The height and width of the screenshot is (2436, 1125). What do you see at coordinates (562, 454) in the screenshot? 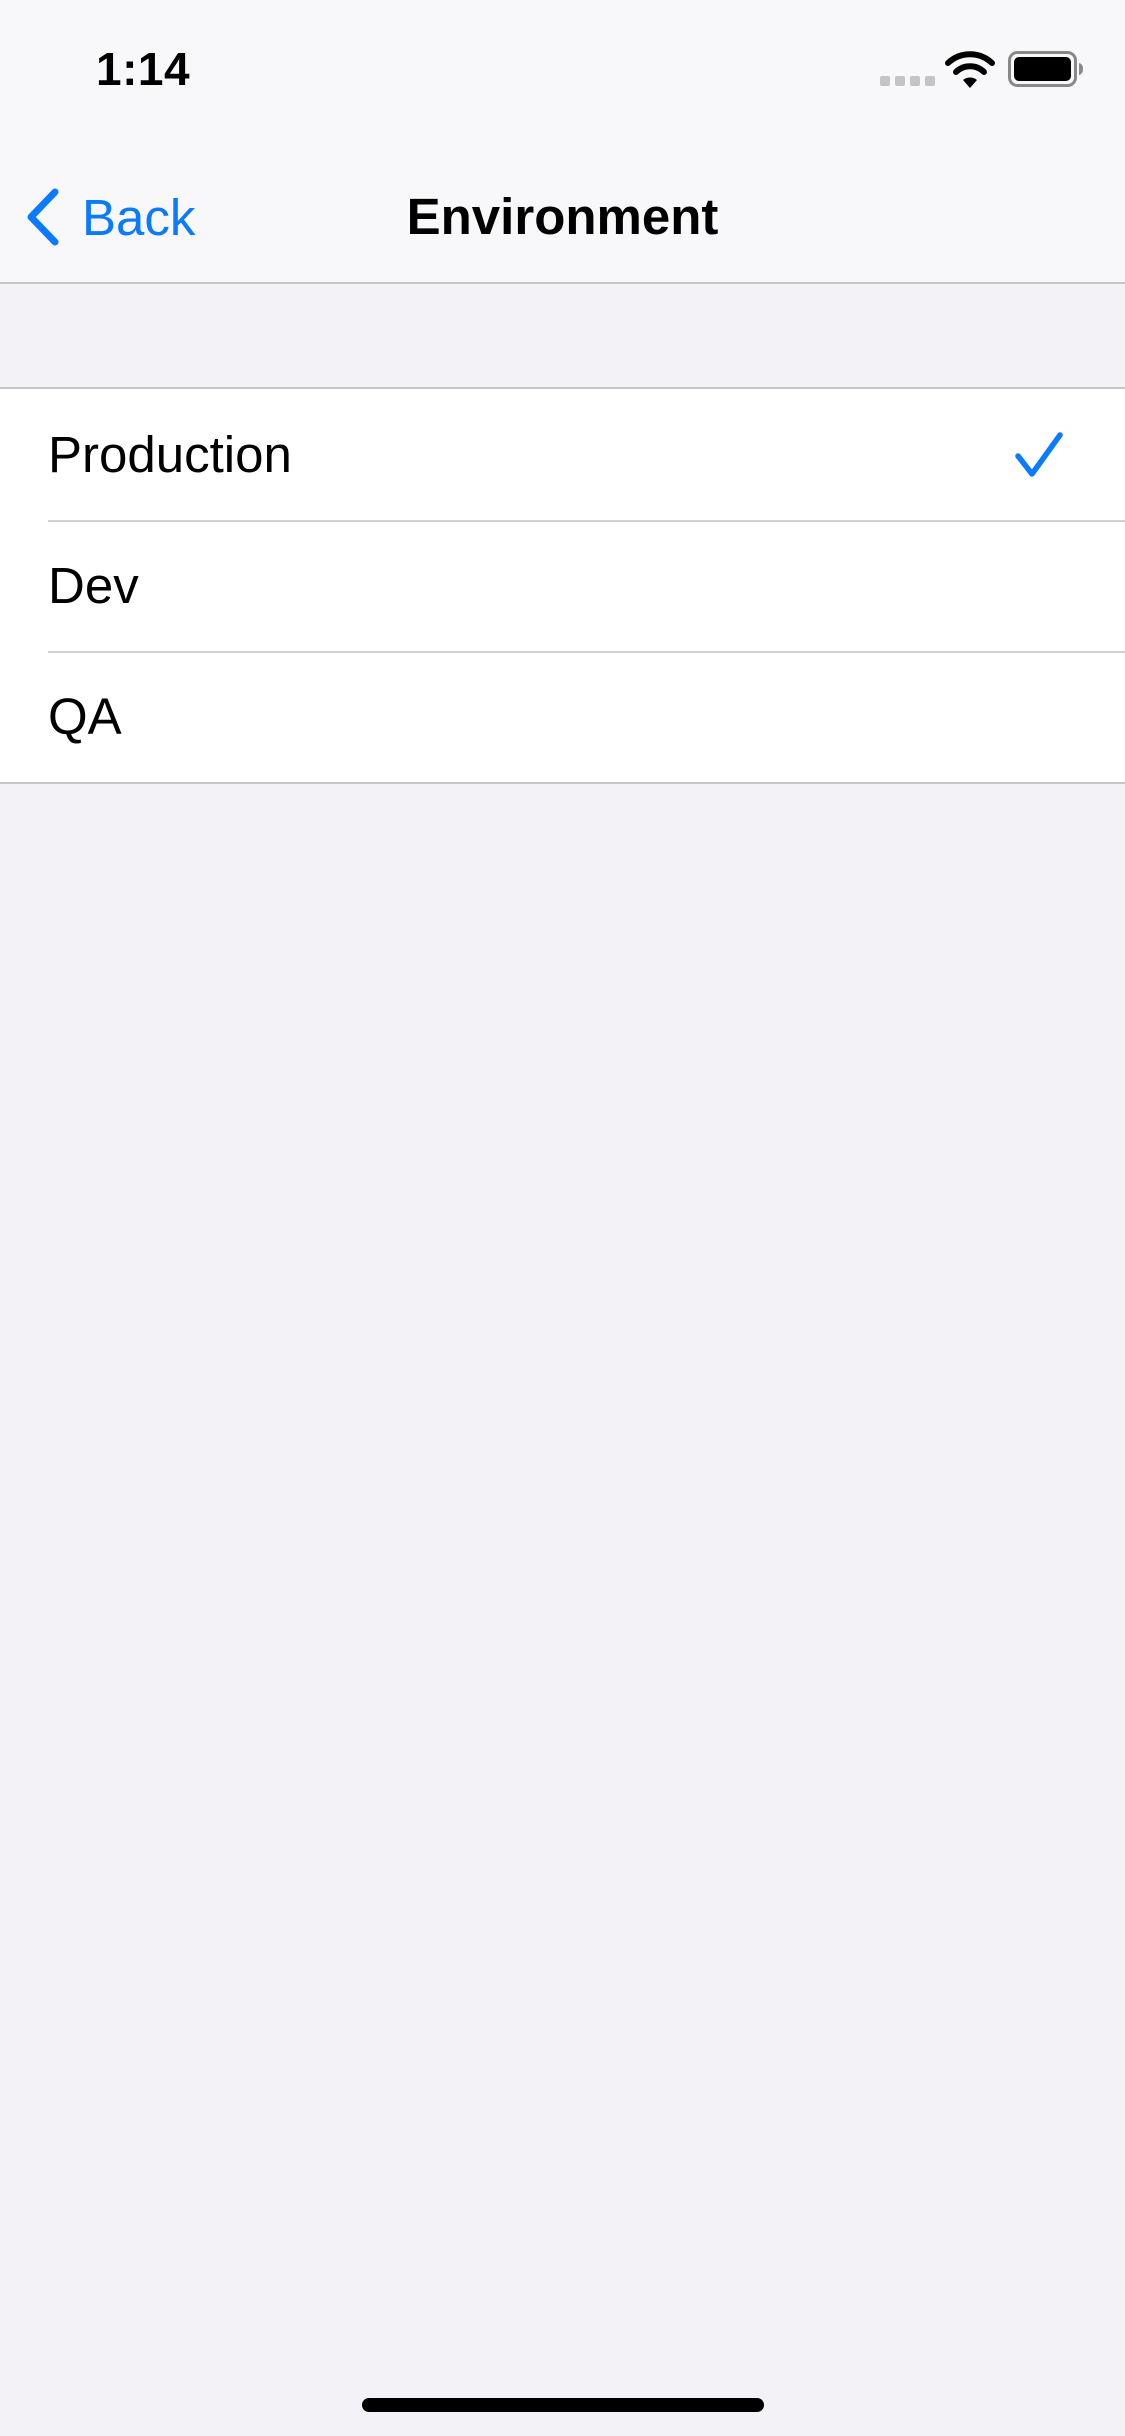
I see `list-item-production: Production` at bounding box center [562, 454].